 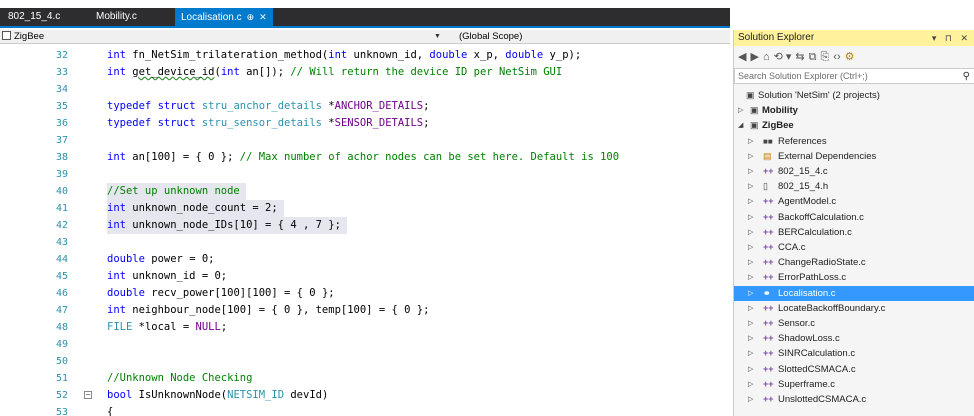 I want to click on line-number: 34, so click(x=61, y=89).